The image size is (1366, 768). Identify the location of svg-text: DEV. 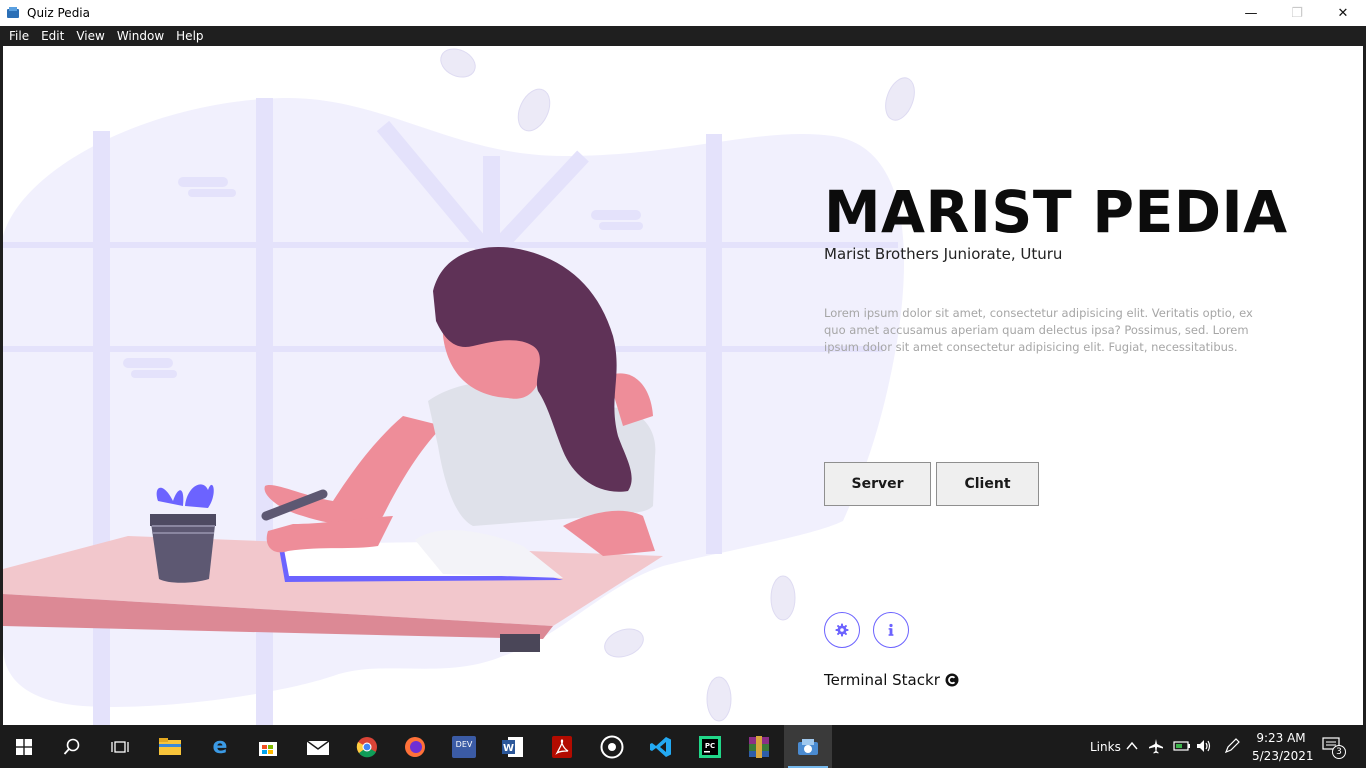
(464, 744).